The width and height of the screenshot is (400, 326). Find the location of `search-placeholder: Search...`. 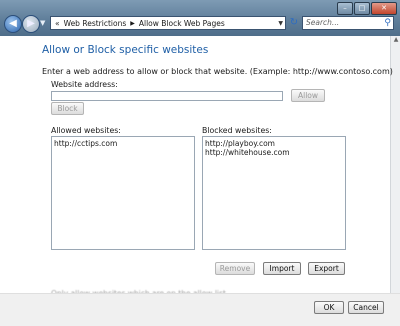

search-placeholder: Search... is located at coordinates (323, 22).